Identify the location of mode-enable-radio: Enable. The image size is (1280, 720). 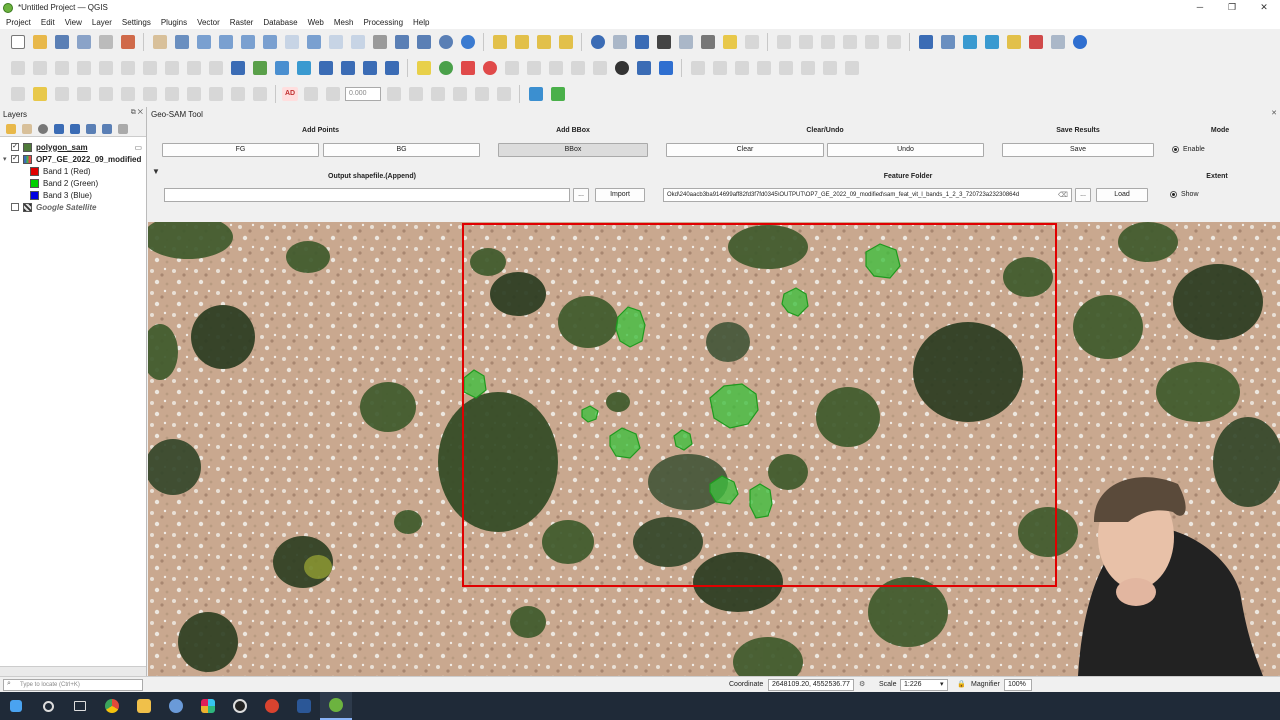
(1188, 149).